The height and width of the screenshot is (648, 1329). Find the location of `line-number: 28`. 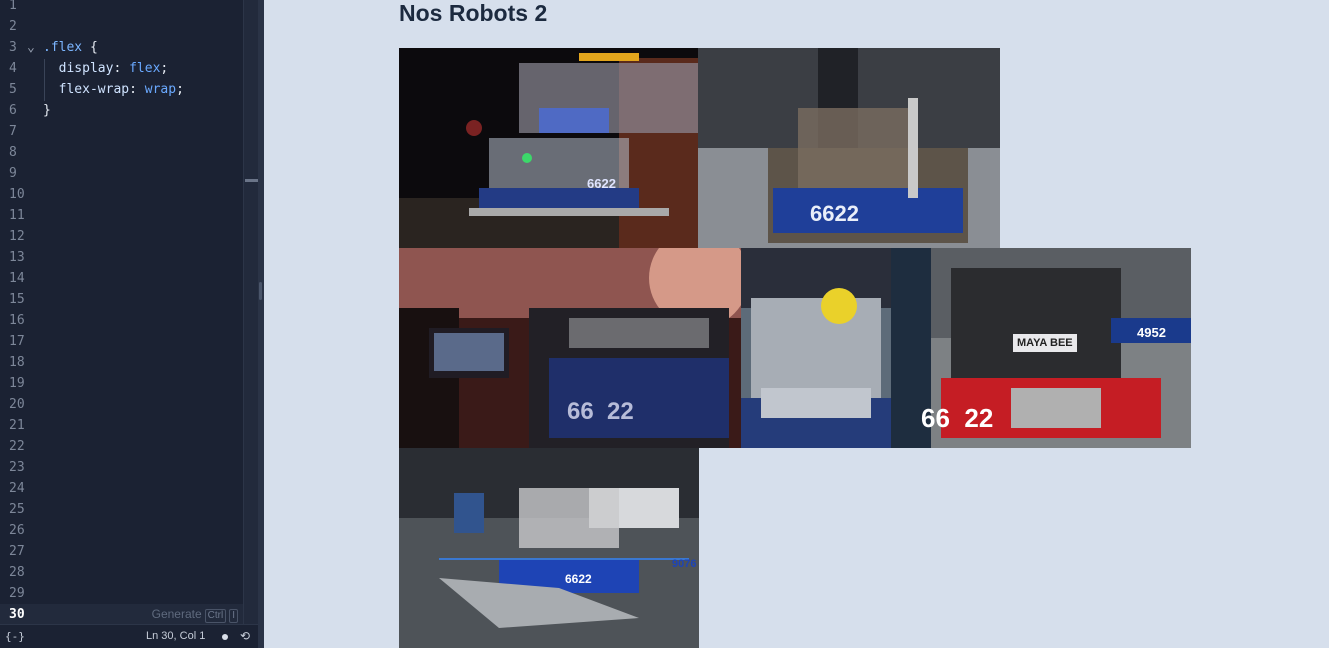

line-number: 28 is located at coordinates (17, 572).